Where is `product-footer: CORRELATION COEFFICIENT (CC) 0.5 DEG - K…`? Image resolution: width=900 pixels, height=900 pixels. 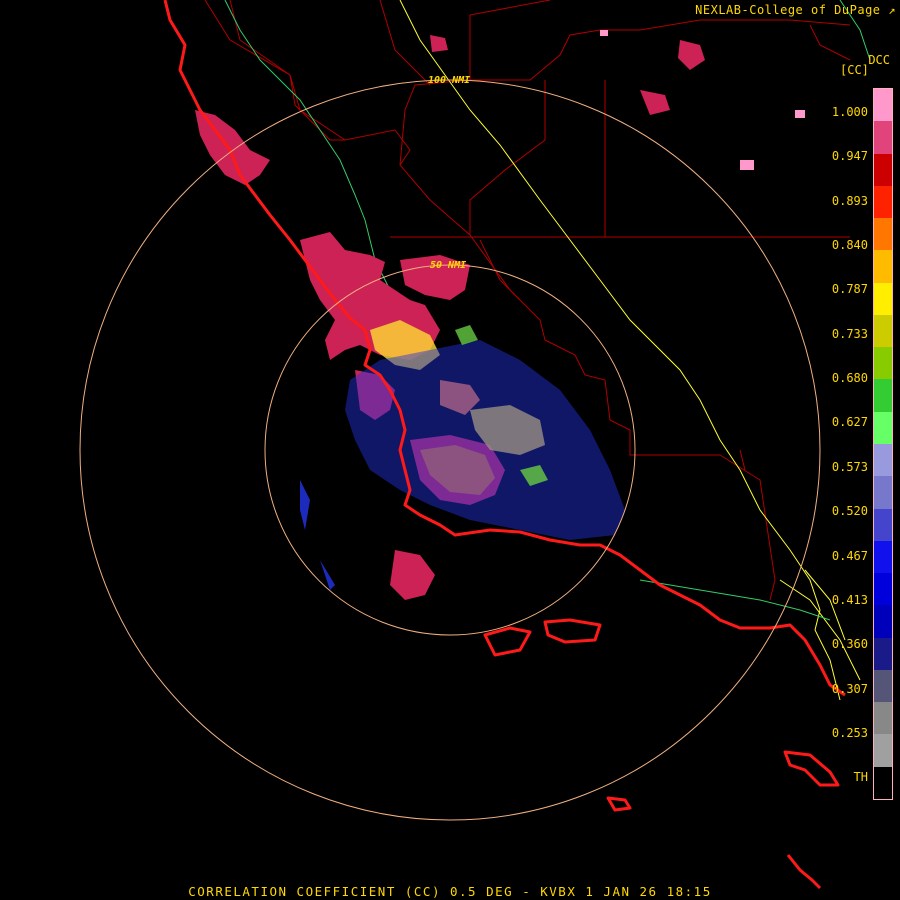
product-footer: CORRELATION COEFFICIENT (CC) 0.5 DEG - K… is located at coordinates (450, 891).